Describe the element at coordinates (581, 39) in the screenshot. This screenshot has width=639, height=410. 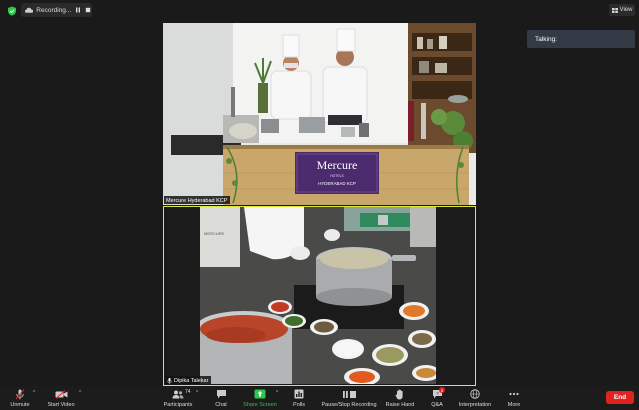
I see `talking-indicator: Talking:` at that location.